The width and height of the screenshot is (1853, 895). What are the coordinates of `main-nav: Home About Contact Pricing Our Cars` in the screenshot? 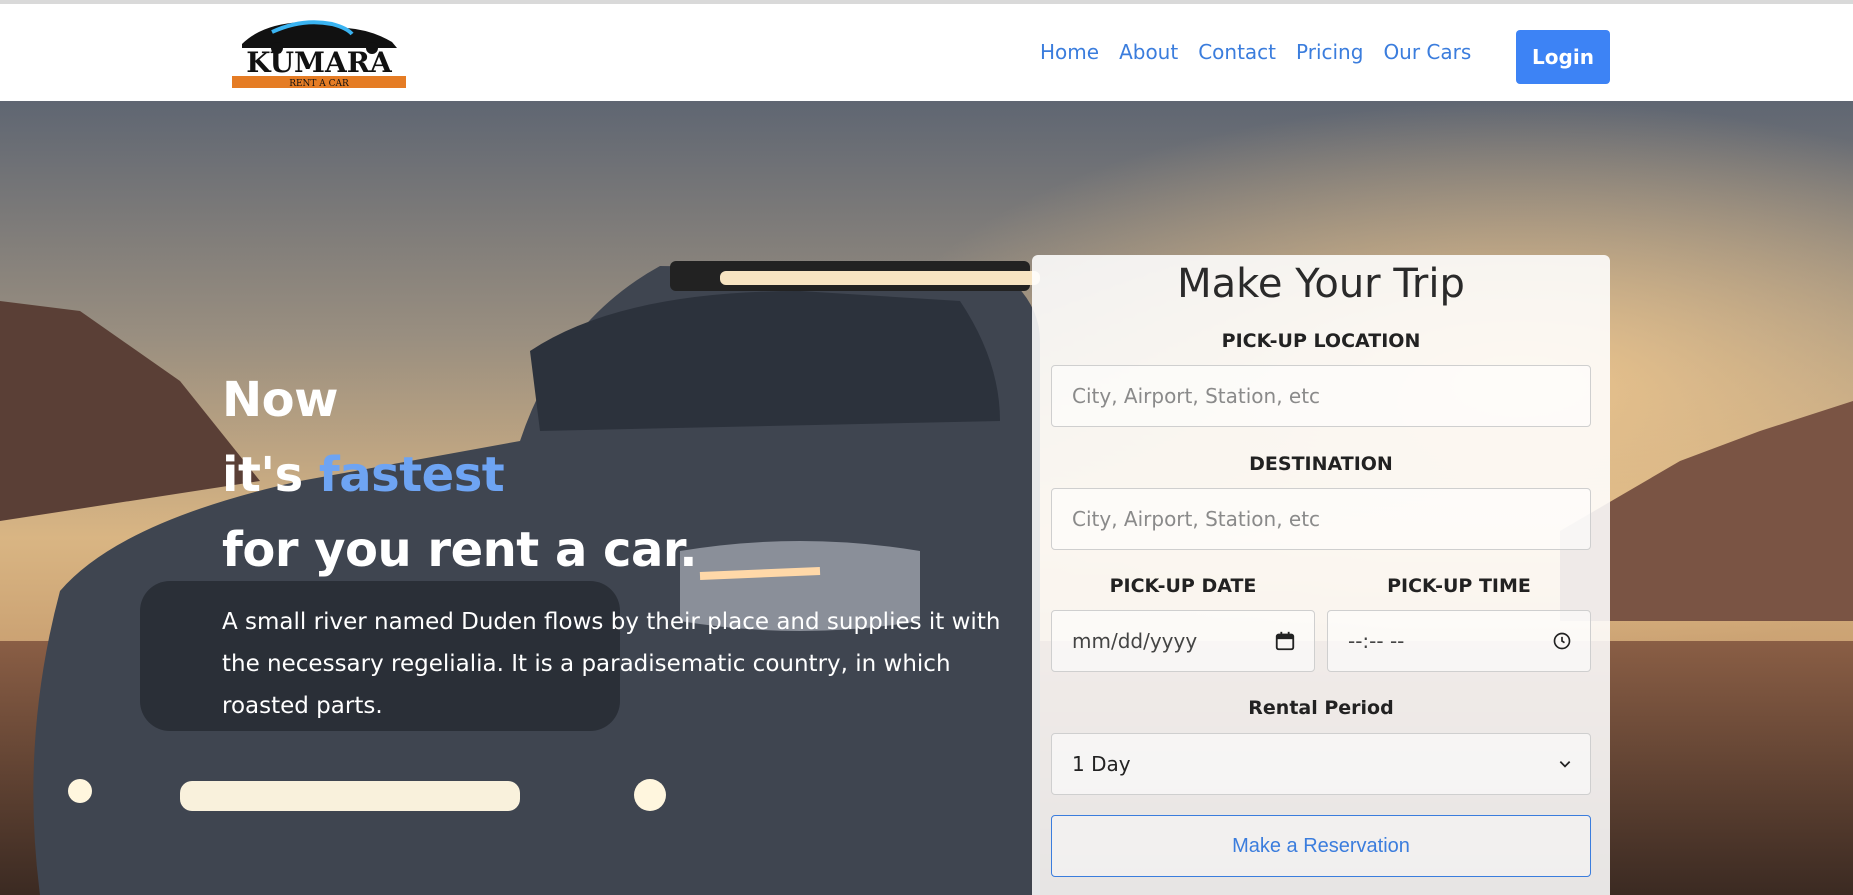 It's located at (1255, 52).